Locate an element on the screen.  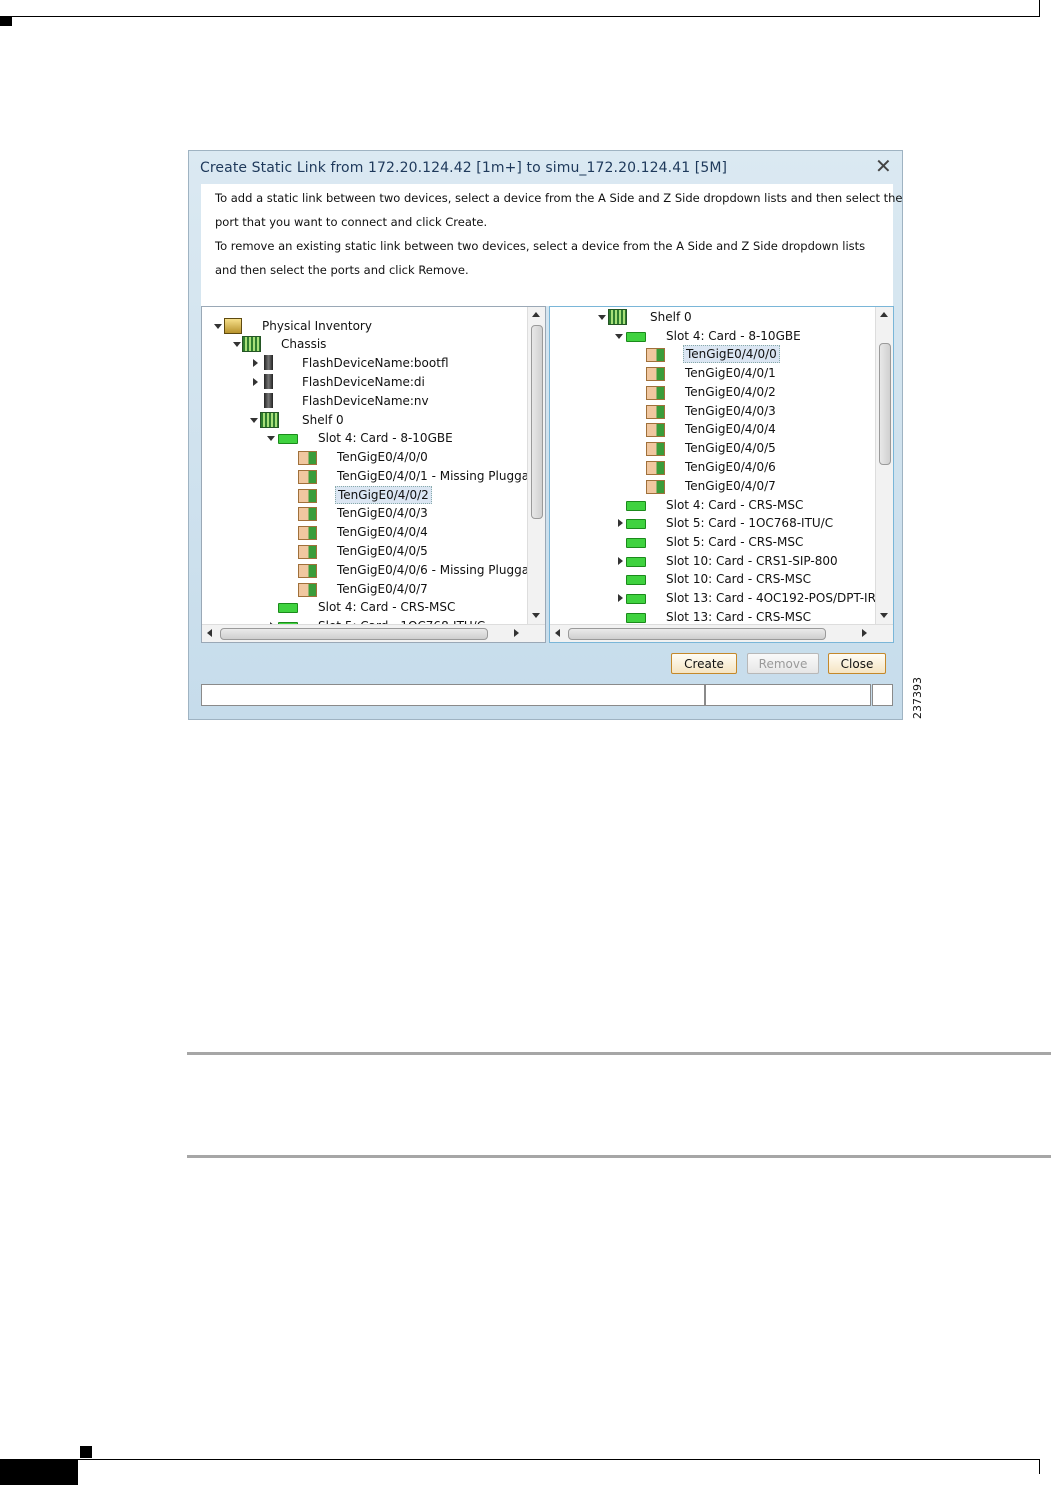
tree-node: Chassis is located at coordinates (365, 344).